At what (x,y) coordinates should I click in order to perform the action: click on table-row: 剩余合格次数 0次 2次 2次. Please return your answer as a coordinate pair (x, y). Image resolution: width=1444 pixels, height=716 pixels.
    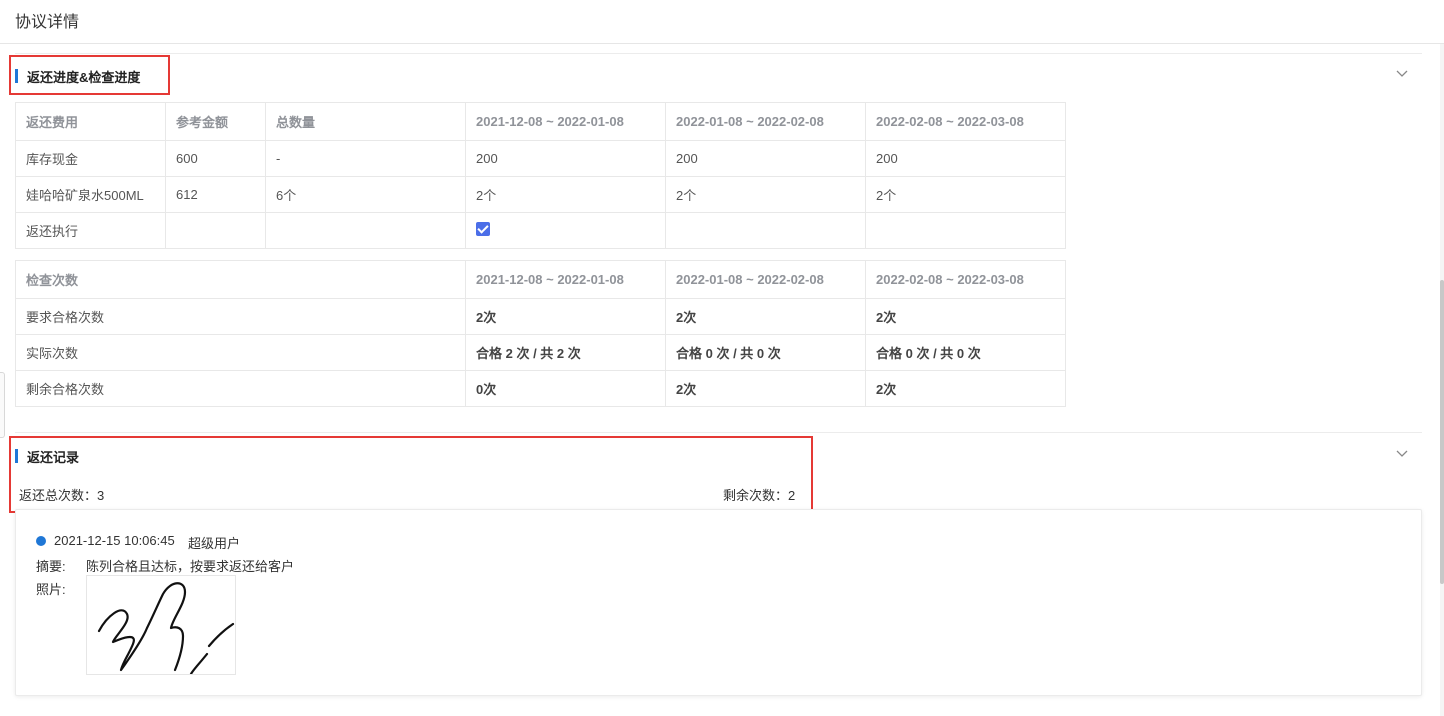
    Looking at the image, I should click on (540, 388).